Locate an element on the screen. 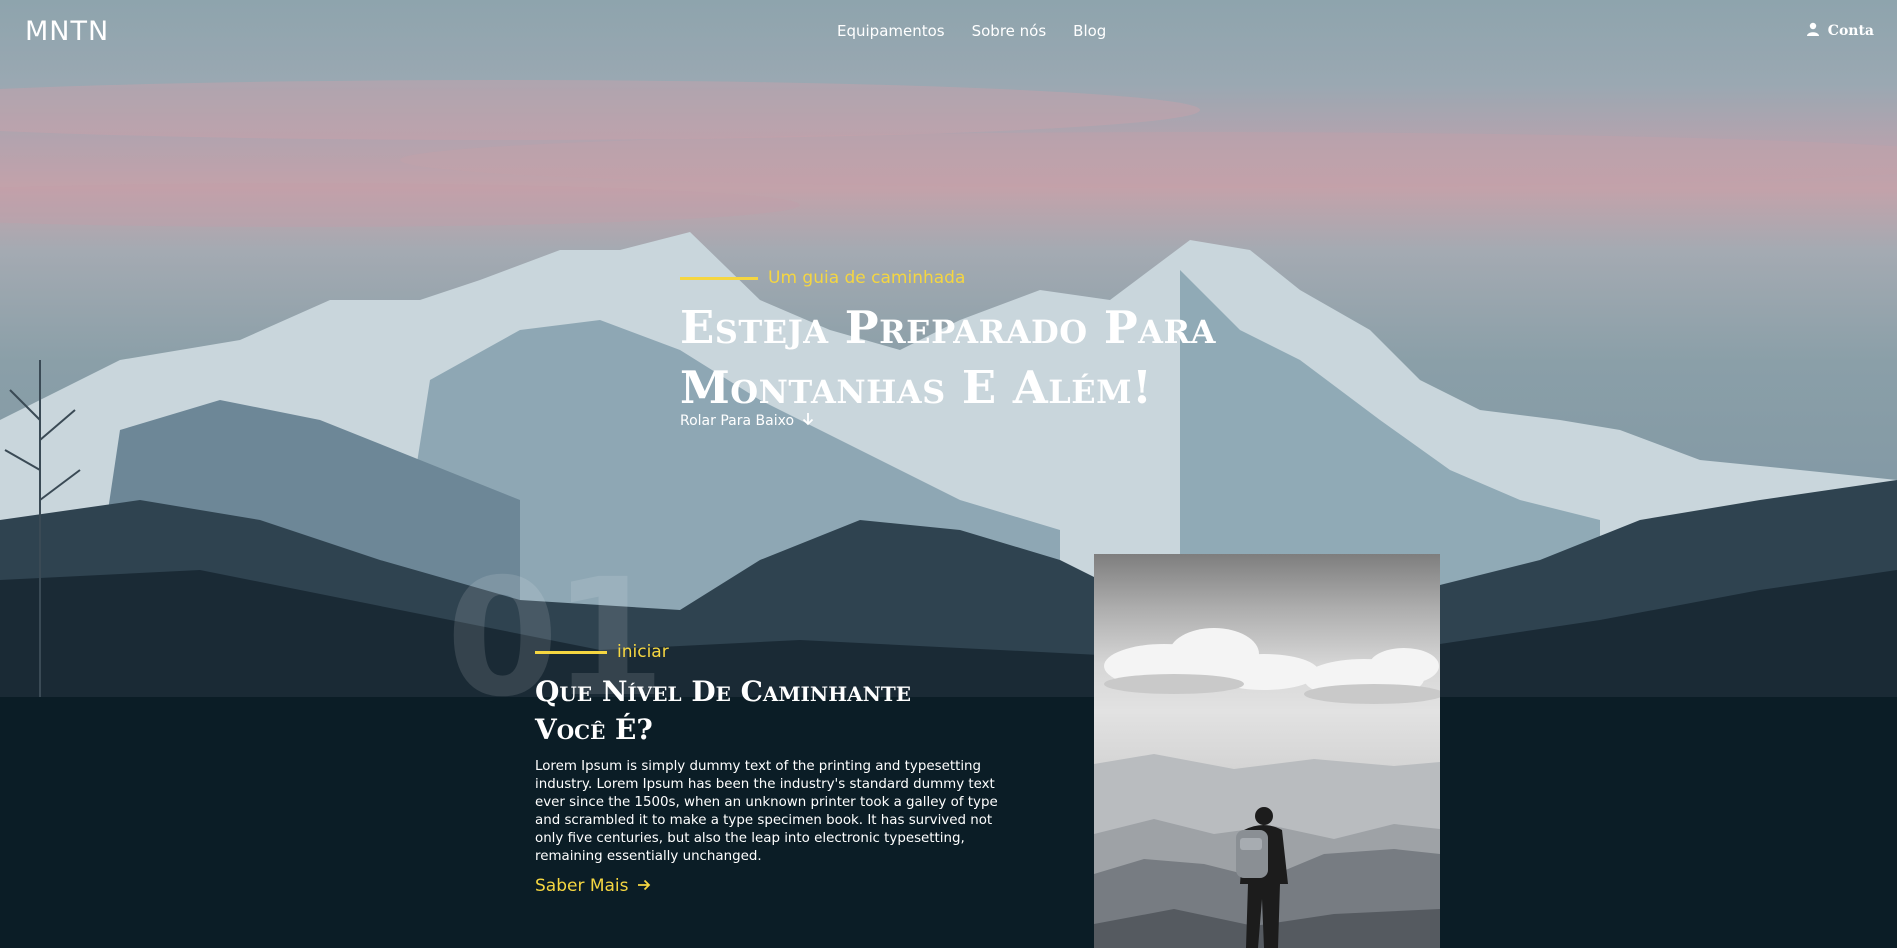 This screenshot has width=1897, height=948. hero-kicker: Um guia de caminhada is located at coordinates (822, 278).